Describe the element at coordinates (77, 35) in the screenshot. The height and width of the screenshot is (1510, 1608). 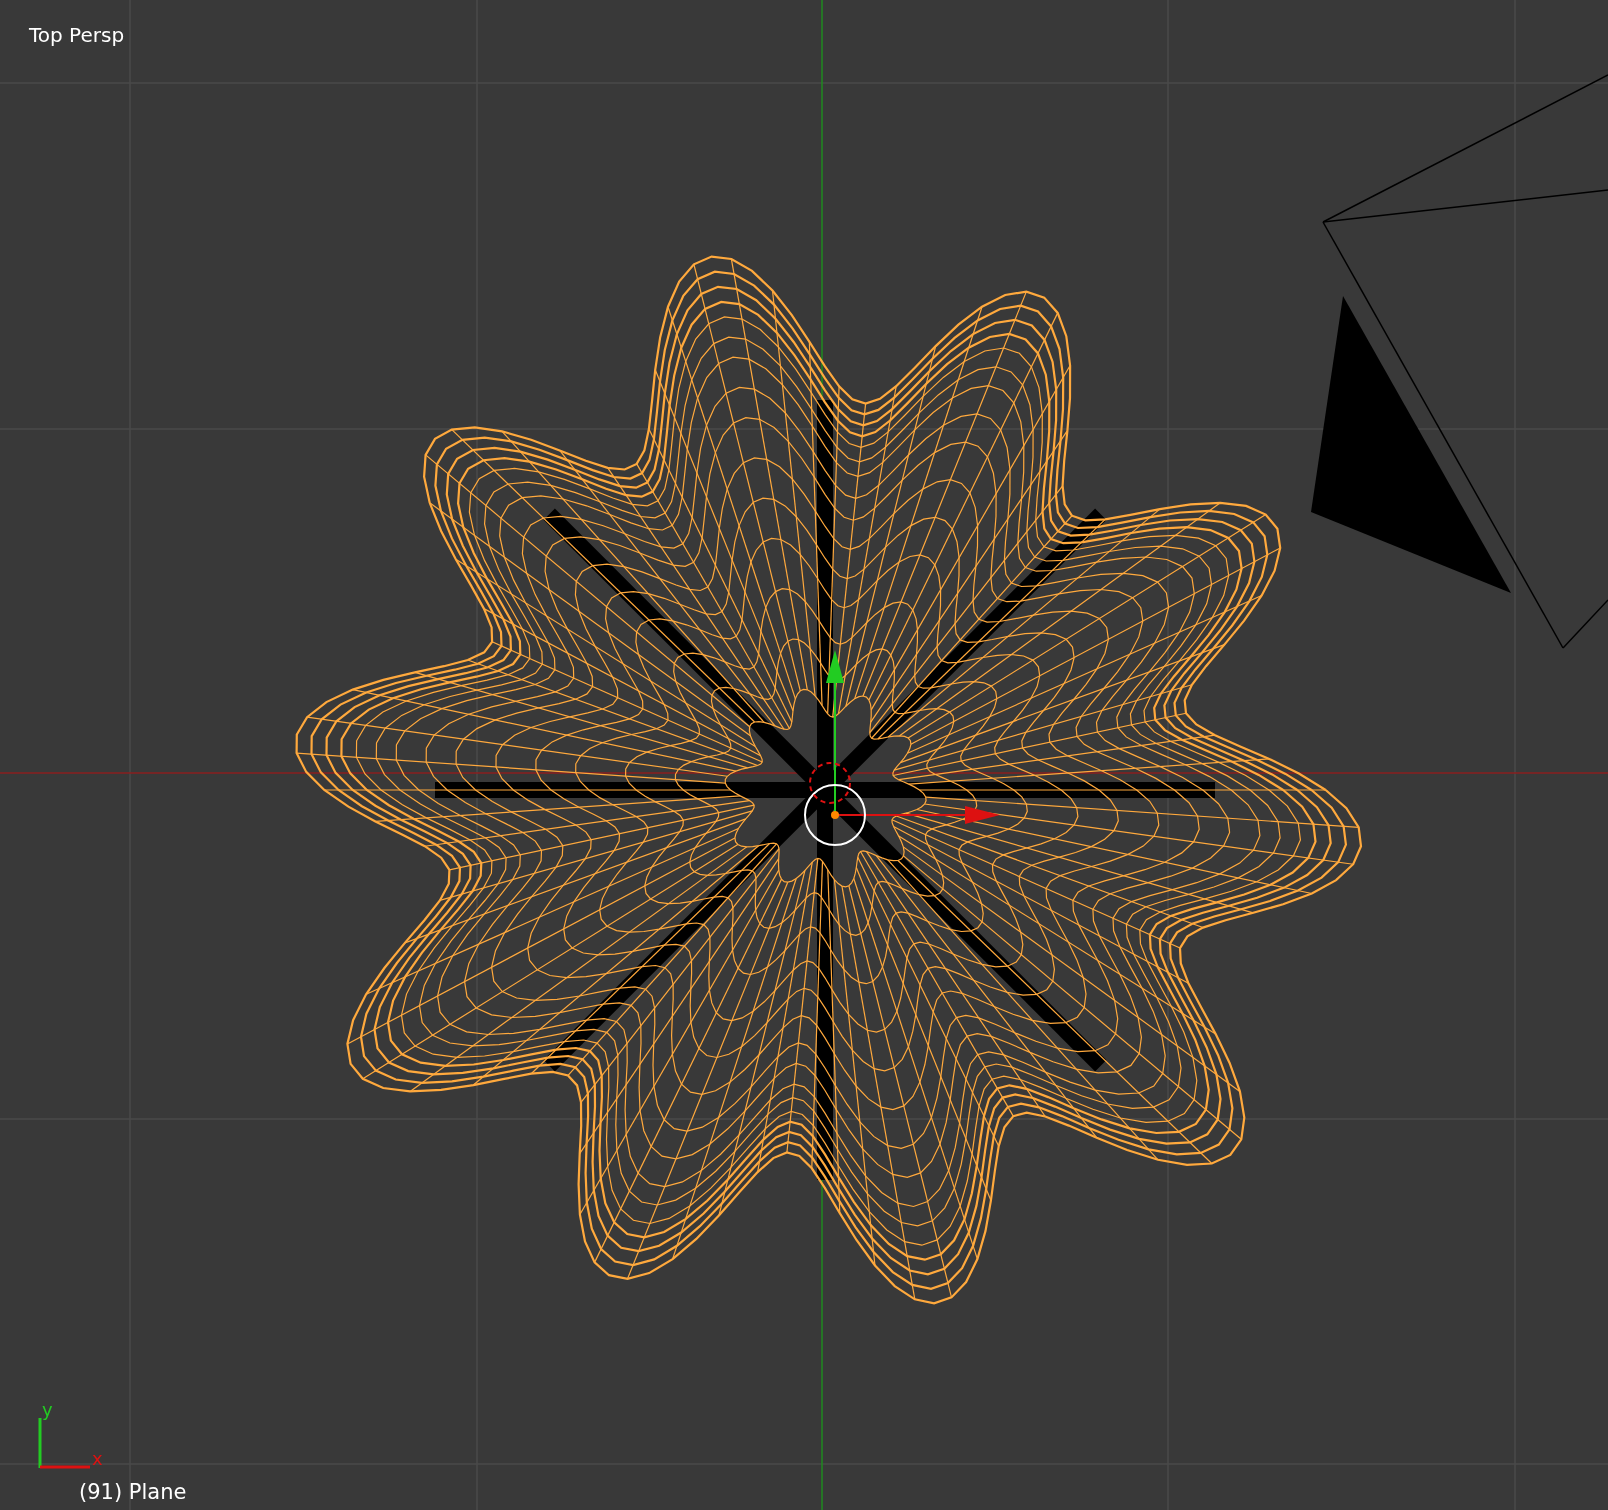
I see `view-label: Top Persp` at that location.